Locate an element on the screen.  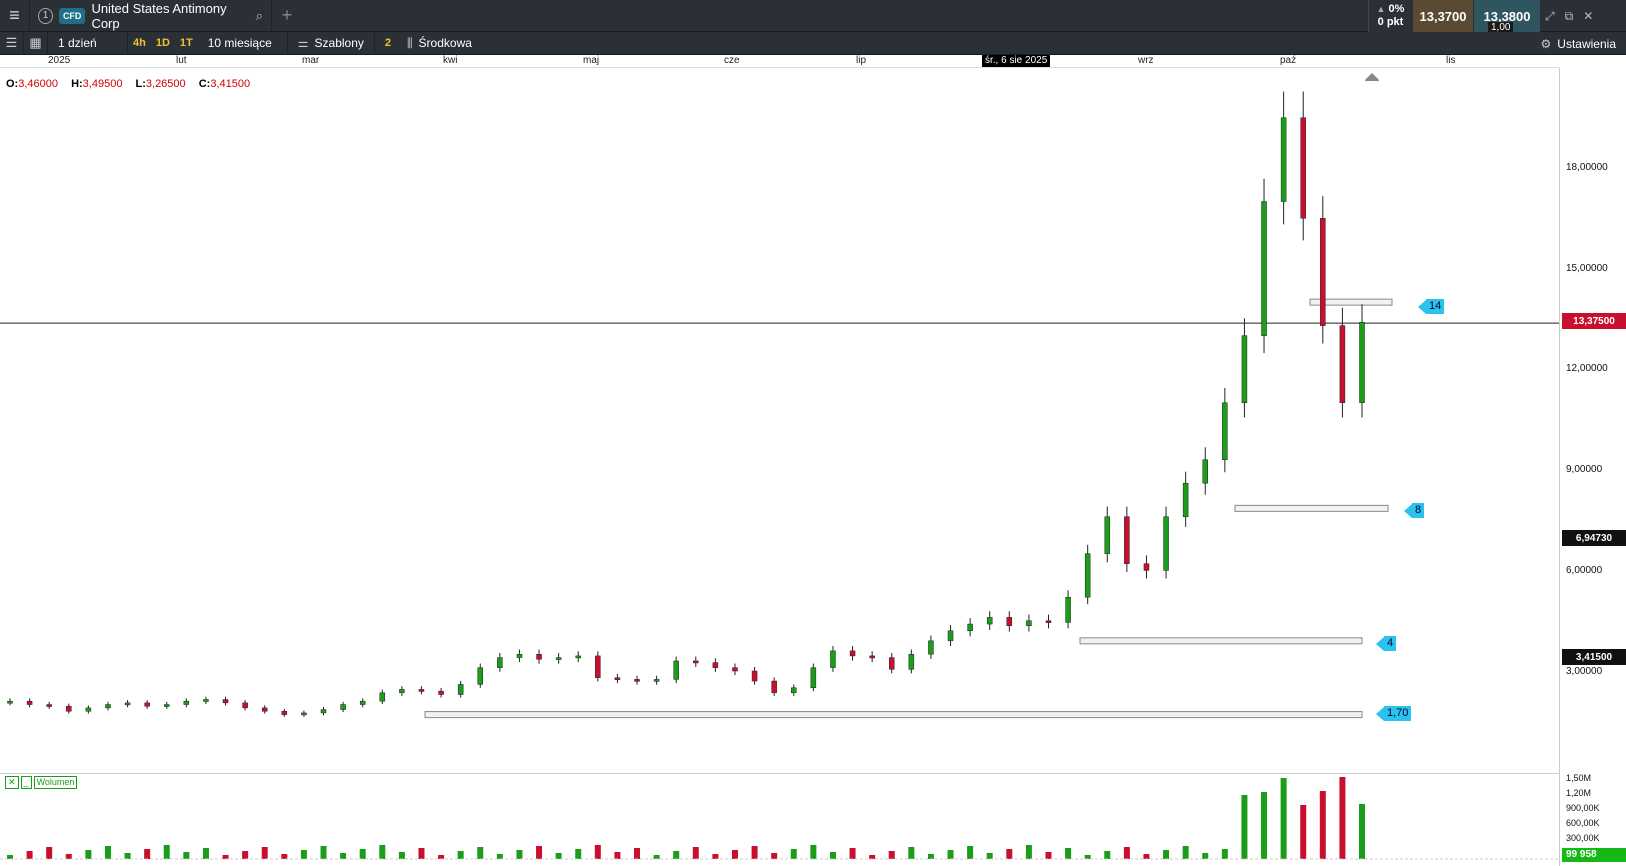
price-tick: 12,00000 is located at coordinates (1587, 368).